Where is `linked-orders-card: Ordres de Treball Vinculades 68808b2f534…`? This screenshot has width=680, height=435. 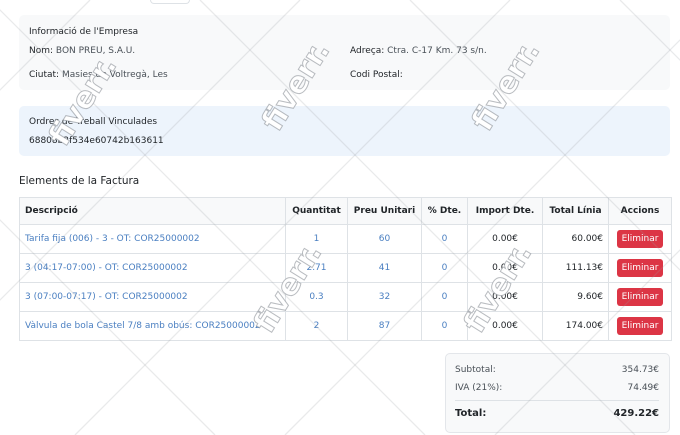
linked-orders-card: Ordres de Treball Vinculades 68808b2f534… is located at coordinates (344, 131).